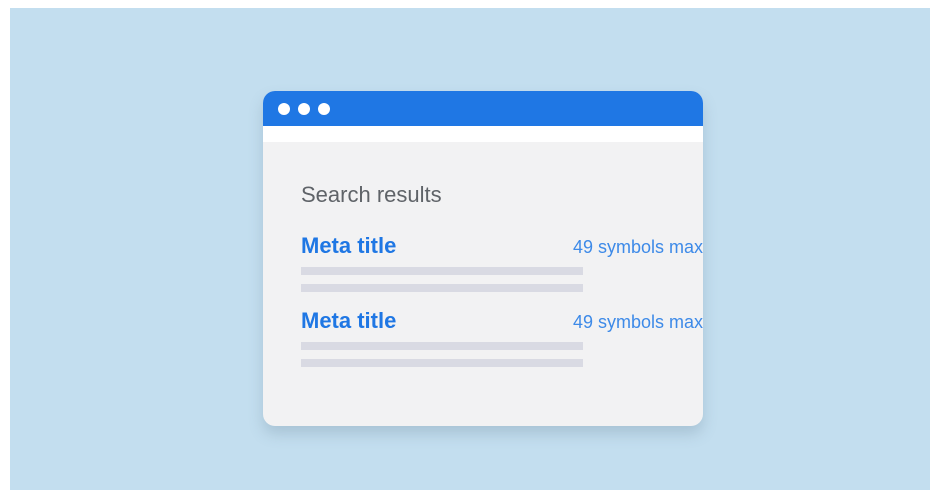 This screenshot has height=490, width=930. What do you see at coordinates (483, 108) in the screenshot?
I see `window-titlebar` at bounding box center [483, 108].